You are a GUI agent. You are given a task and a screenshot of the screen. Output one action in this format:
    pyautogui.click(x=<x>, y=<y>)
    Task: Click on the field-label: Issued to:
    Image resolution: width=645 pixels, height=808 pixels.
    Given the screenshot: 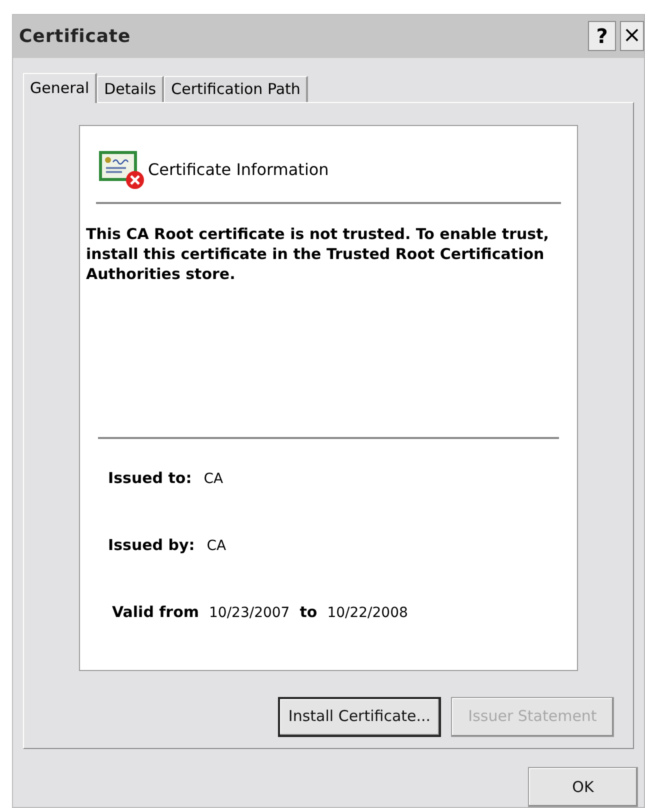 What is the action you would take?
    pyautogui.click(x=150, y=478)
    